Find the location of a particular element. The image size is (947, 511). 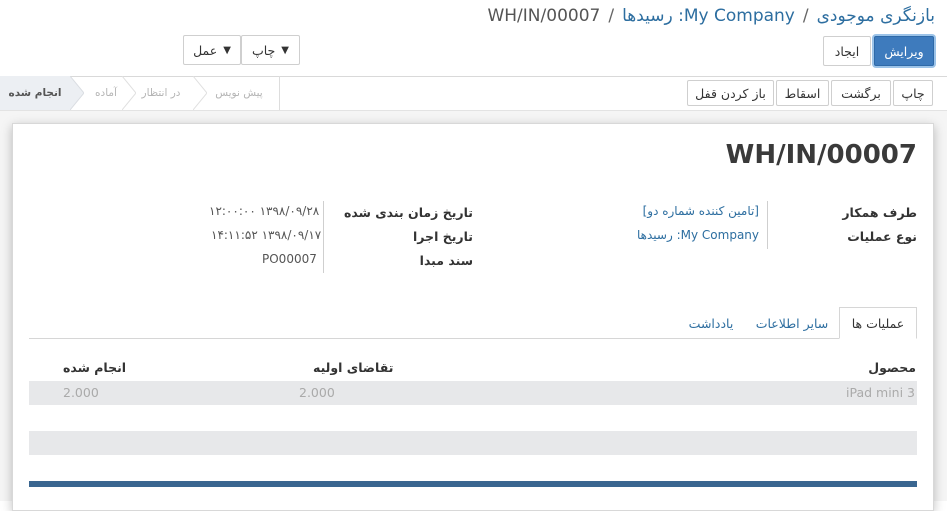

edit-button-label: ویرایش is located at coordinates (904, 51).